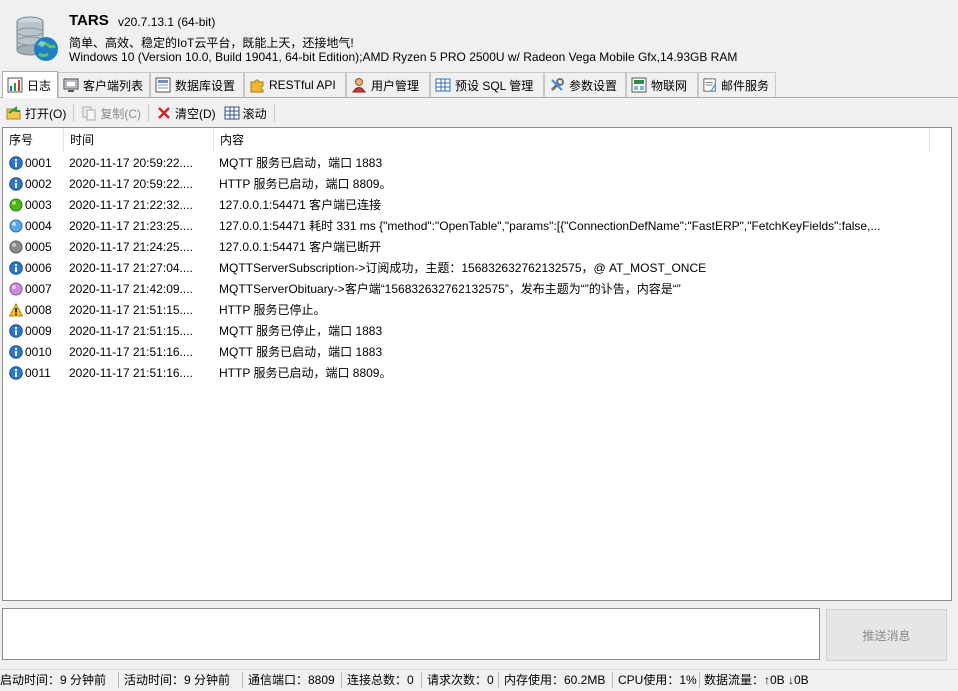 The image size is (958, 691). I want to click on blue-dot-icon, so click(16, 226).